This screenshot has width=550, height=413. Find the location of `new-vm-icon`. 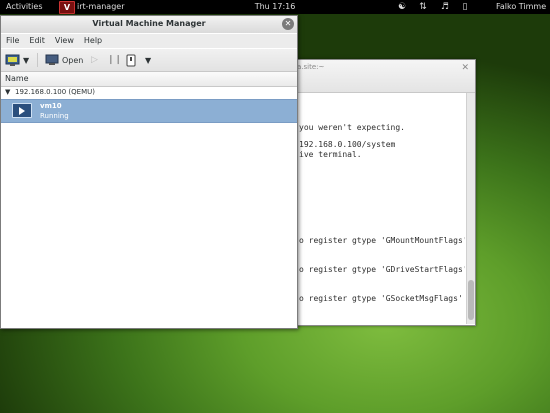

new-vm-icon is located at coordinates (12, 60).